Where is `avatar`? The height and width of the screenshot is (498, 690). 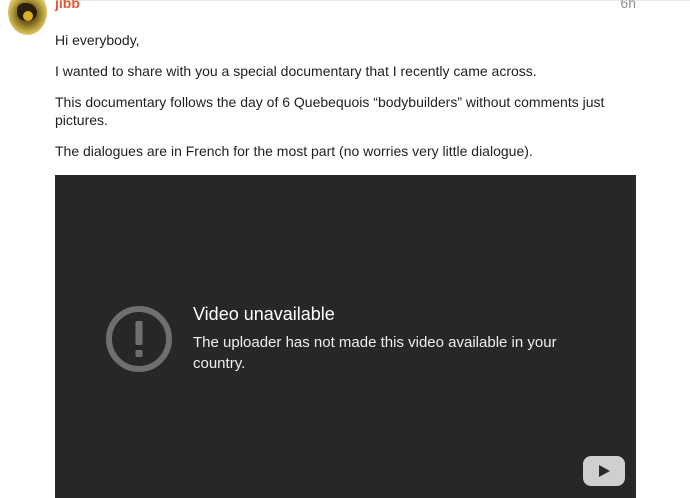
avatar is located at coordinates (27, 17).